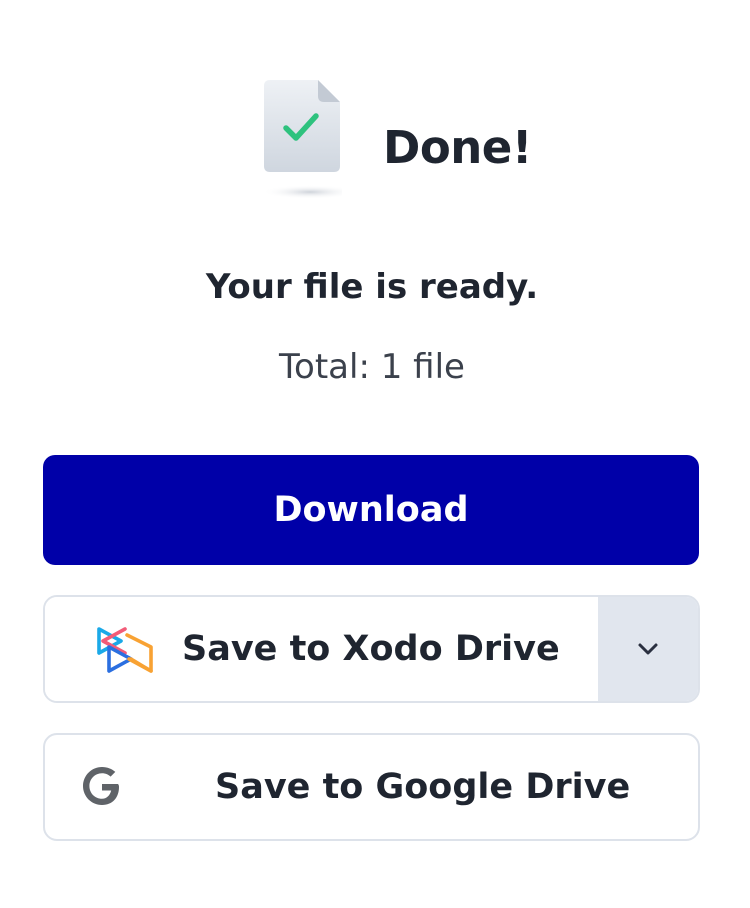 The image size is (750, 908). I want to click on xodo-options-dropdown, so click(648, 649).